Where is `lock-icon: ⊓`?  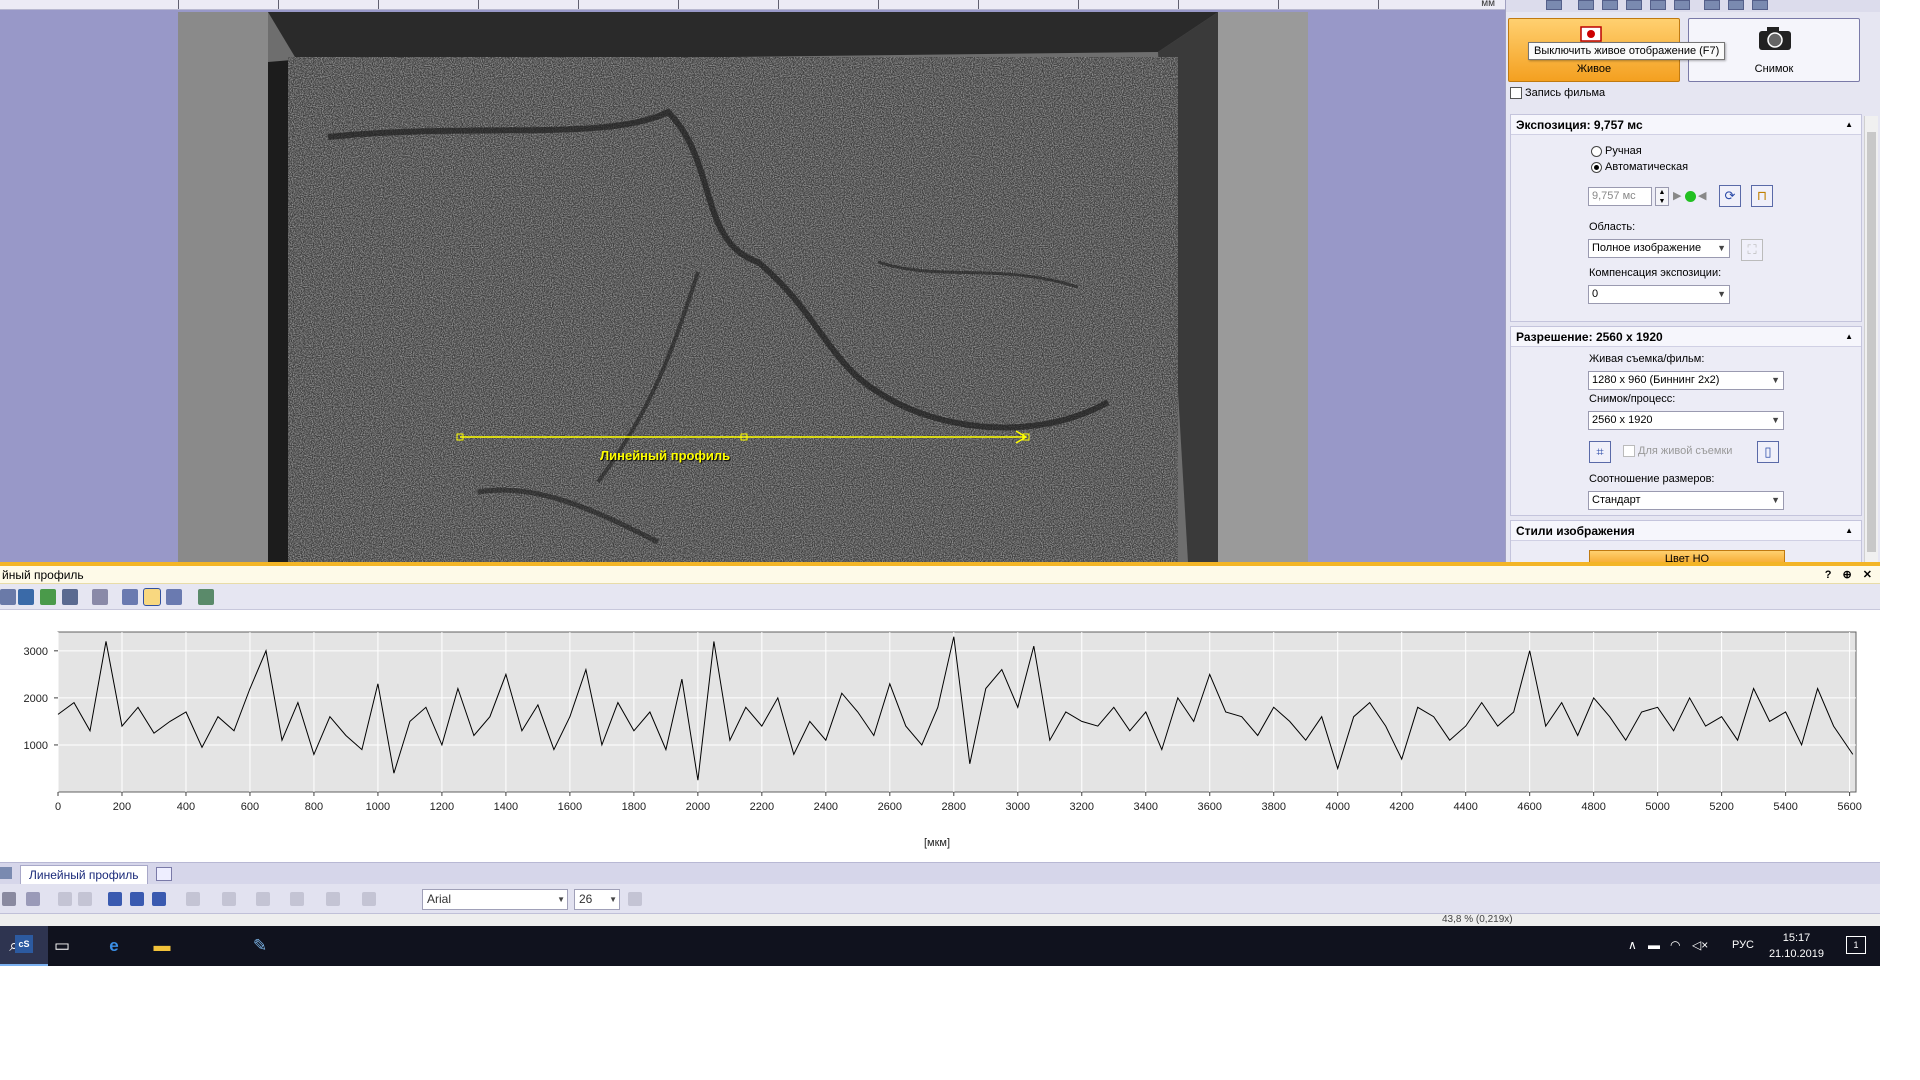
lock-icon: ⊓ is located at coordinates (1762, 196).